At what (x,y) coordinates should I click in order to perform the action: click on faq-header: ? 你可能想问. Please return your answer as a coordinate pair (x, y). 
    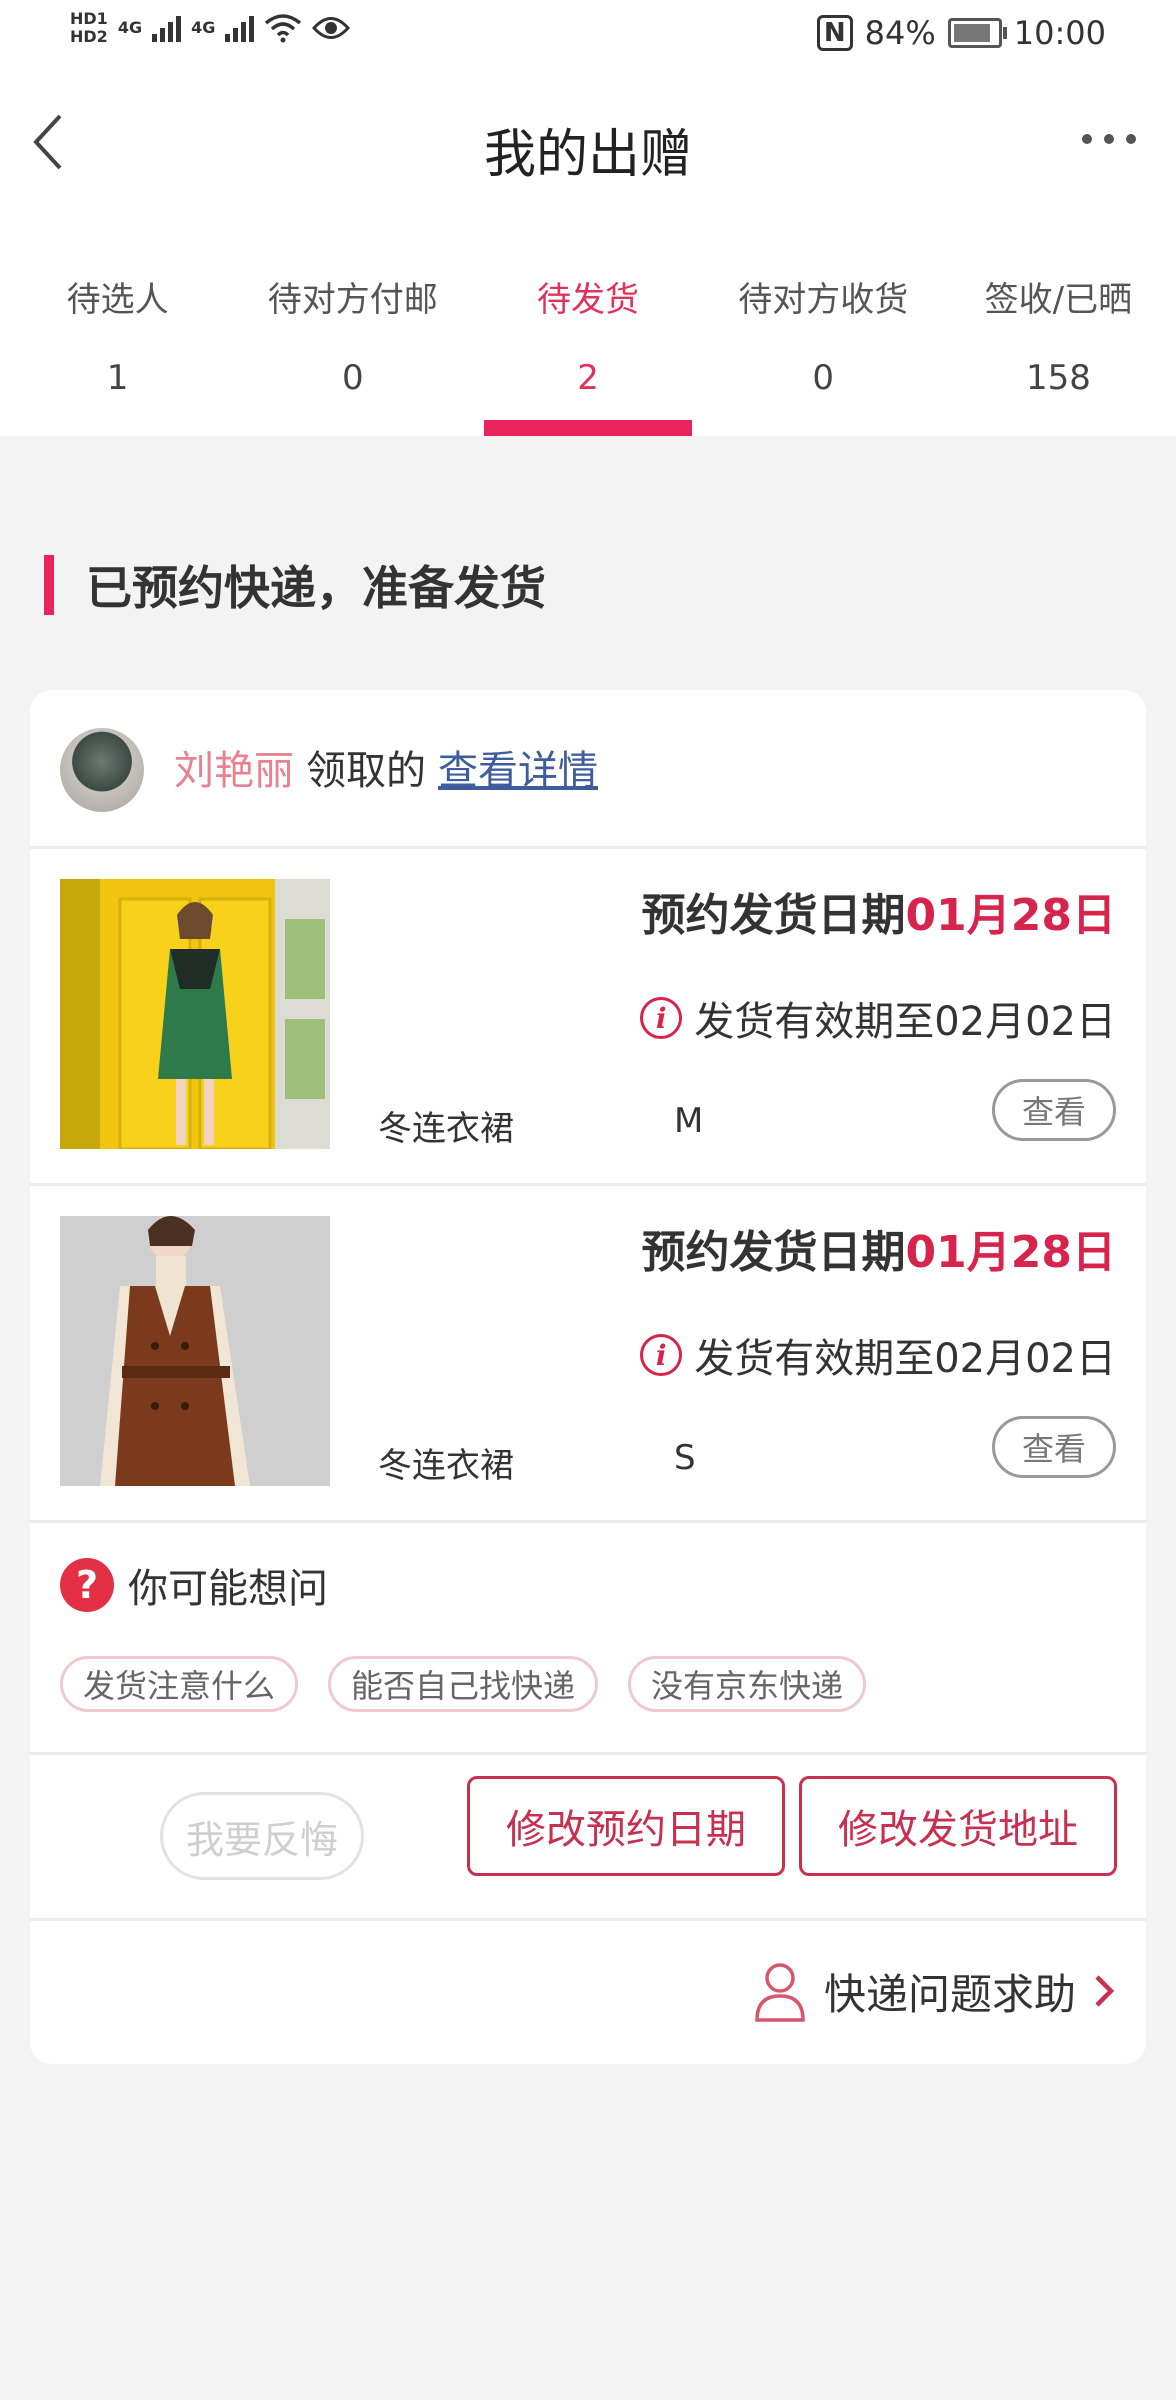
    Looking at the image, I should click on (194, 1585).